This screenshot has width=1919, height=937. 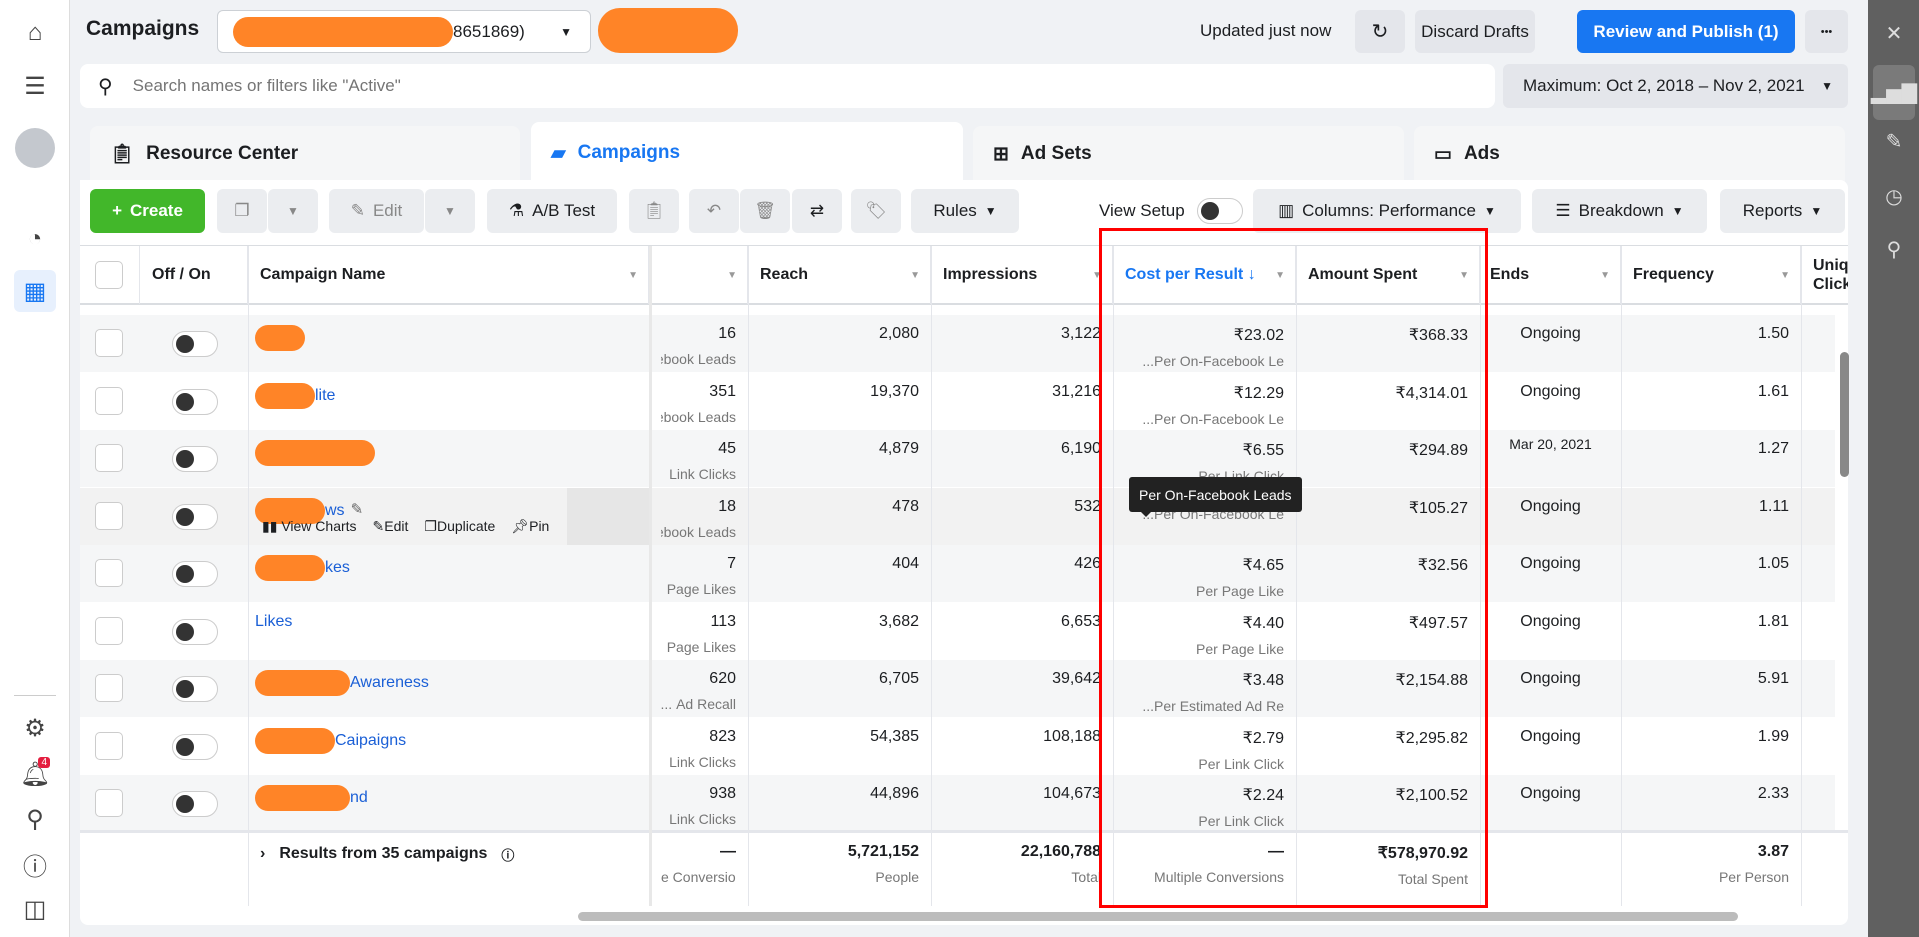 What do you see at coordinates (898, 333) in the screenshot?
I see `reach-value: 2,080` at bounding box center [898, 333].